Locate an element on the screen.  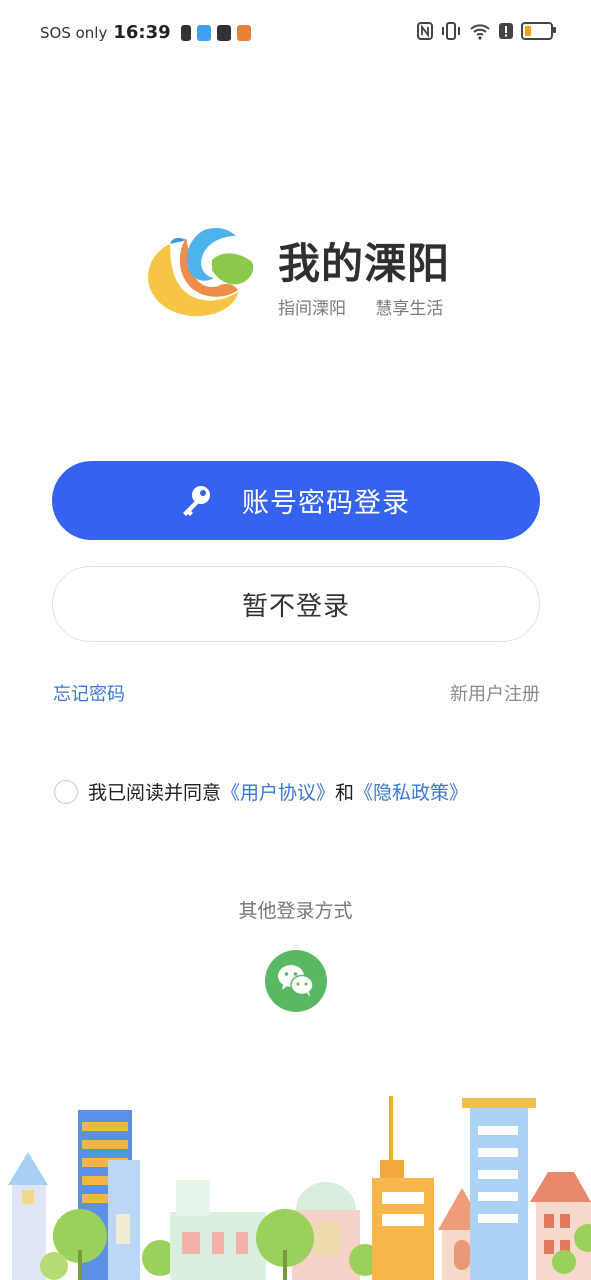
account-login-label: 账号密码登录 is located at coordinates (326, 503).